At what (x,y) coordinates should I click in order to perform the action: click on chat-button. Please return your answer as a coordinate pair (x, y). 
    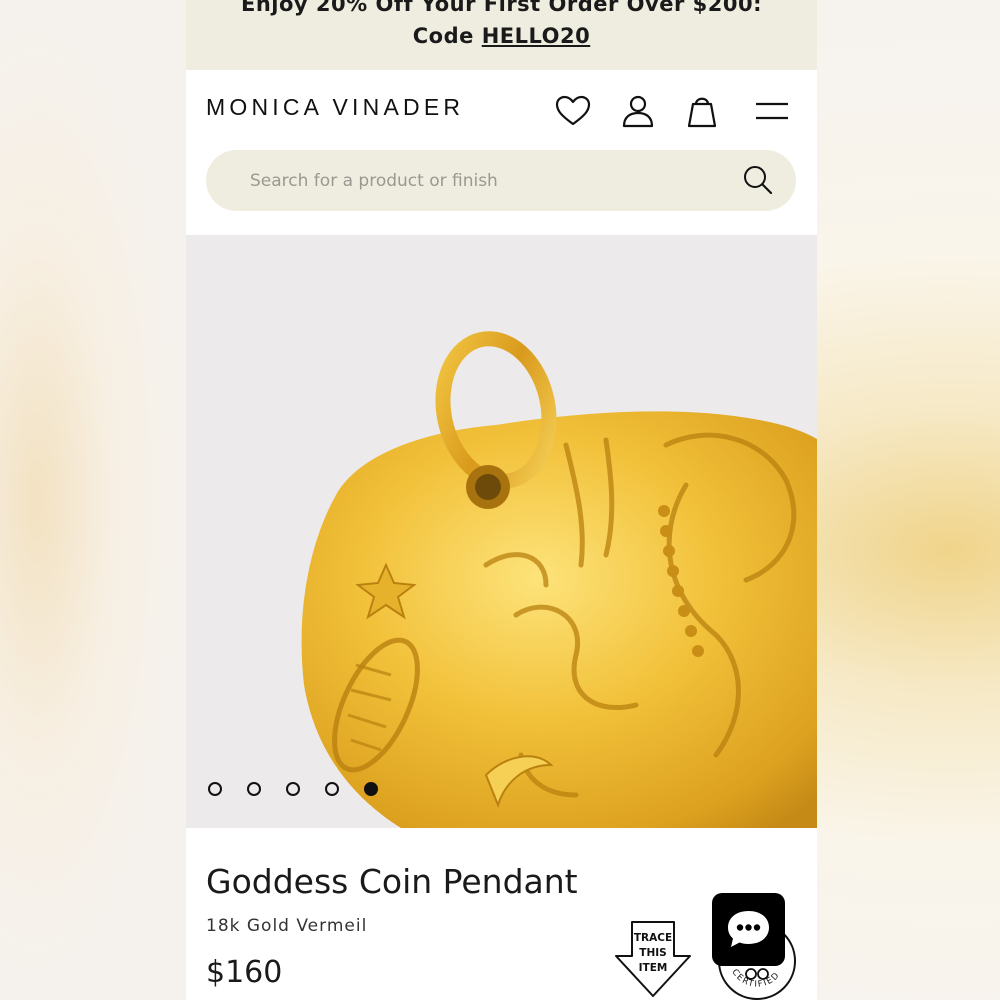
    Looking at the image, I should click on (748, 929).